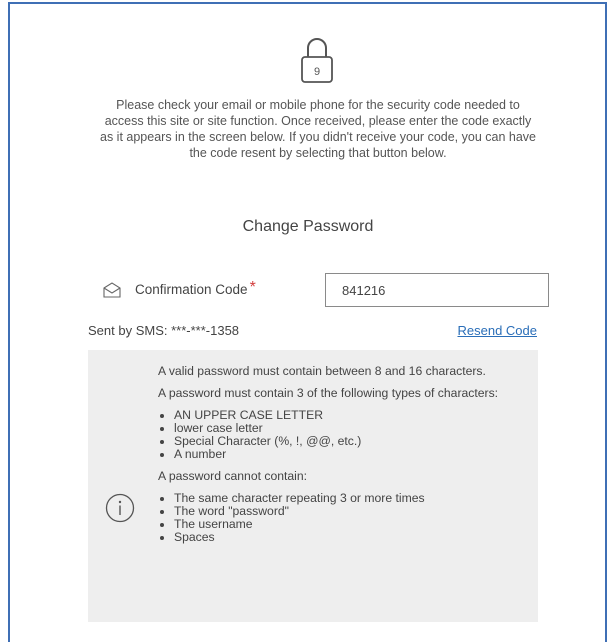 This screenshot has height=642, width=616. Describe the element at coordinates (498, 330) in the screenshot. I see `resend-code-link: Resend Code` at that location.